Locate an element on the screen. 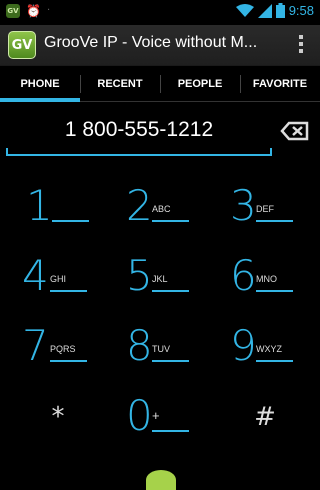  tab-label: RECENT is located at coordinates (120, 84).